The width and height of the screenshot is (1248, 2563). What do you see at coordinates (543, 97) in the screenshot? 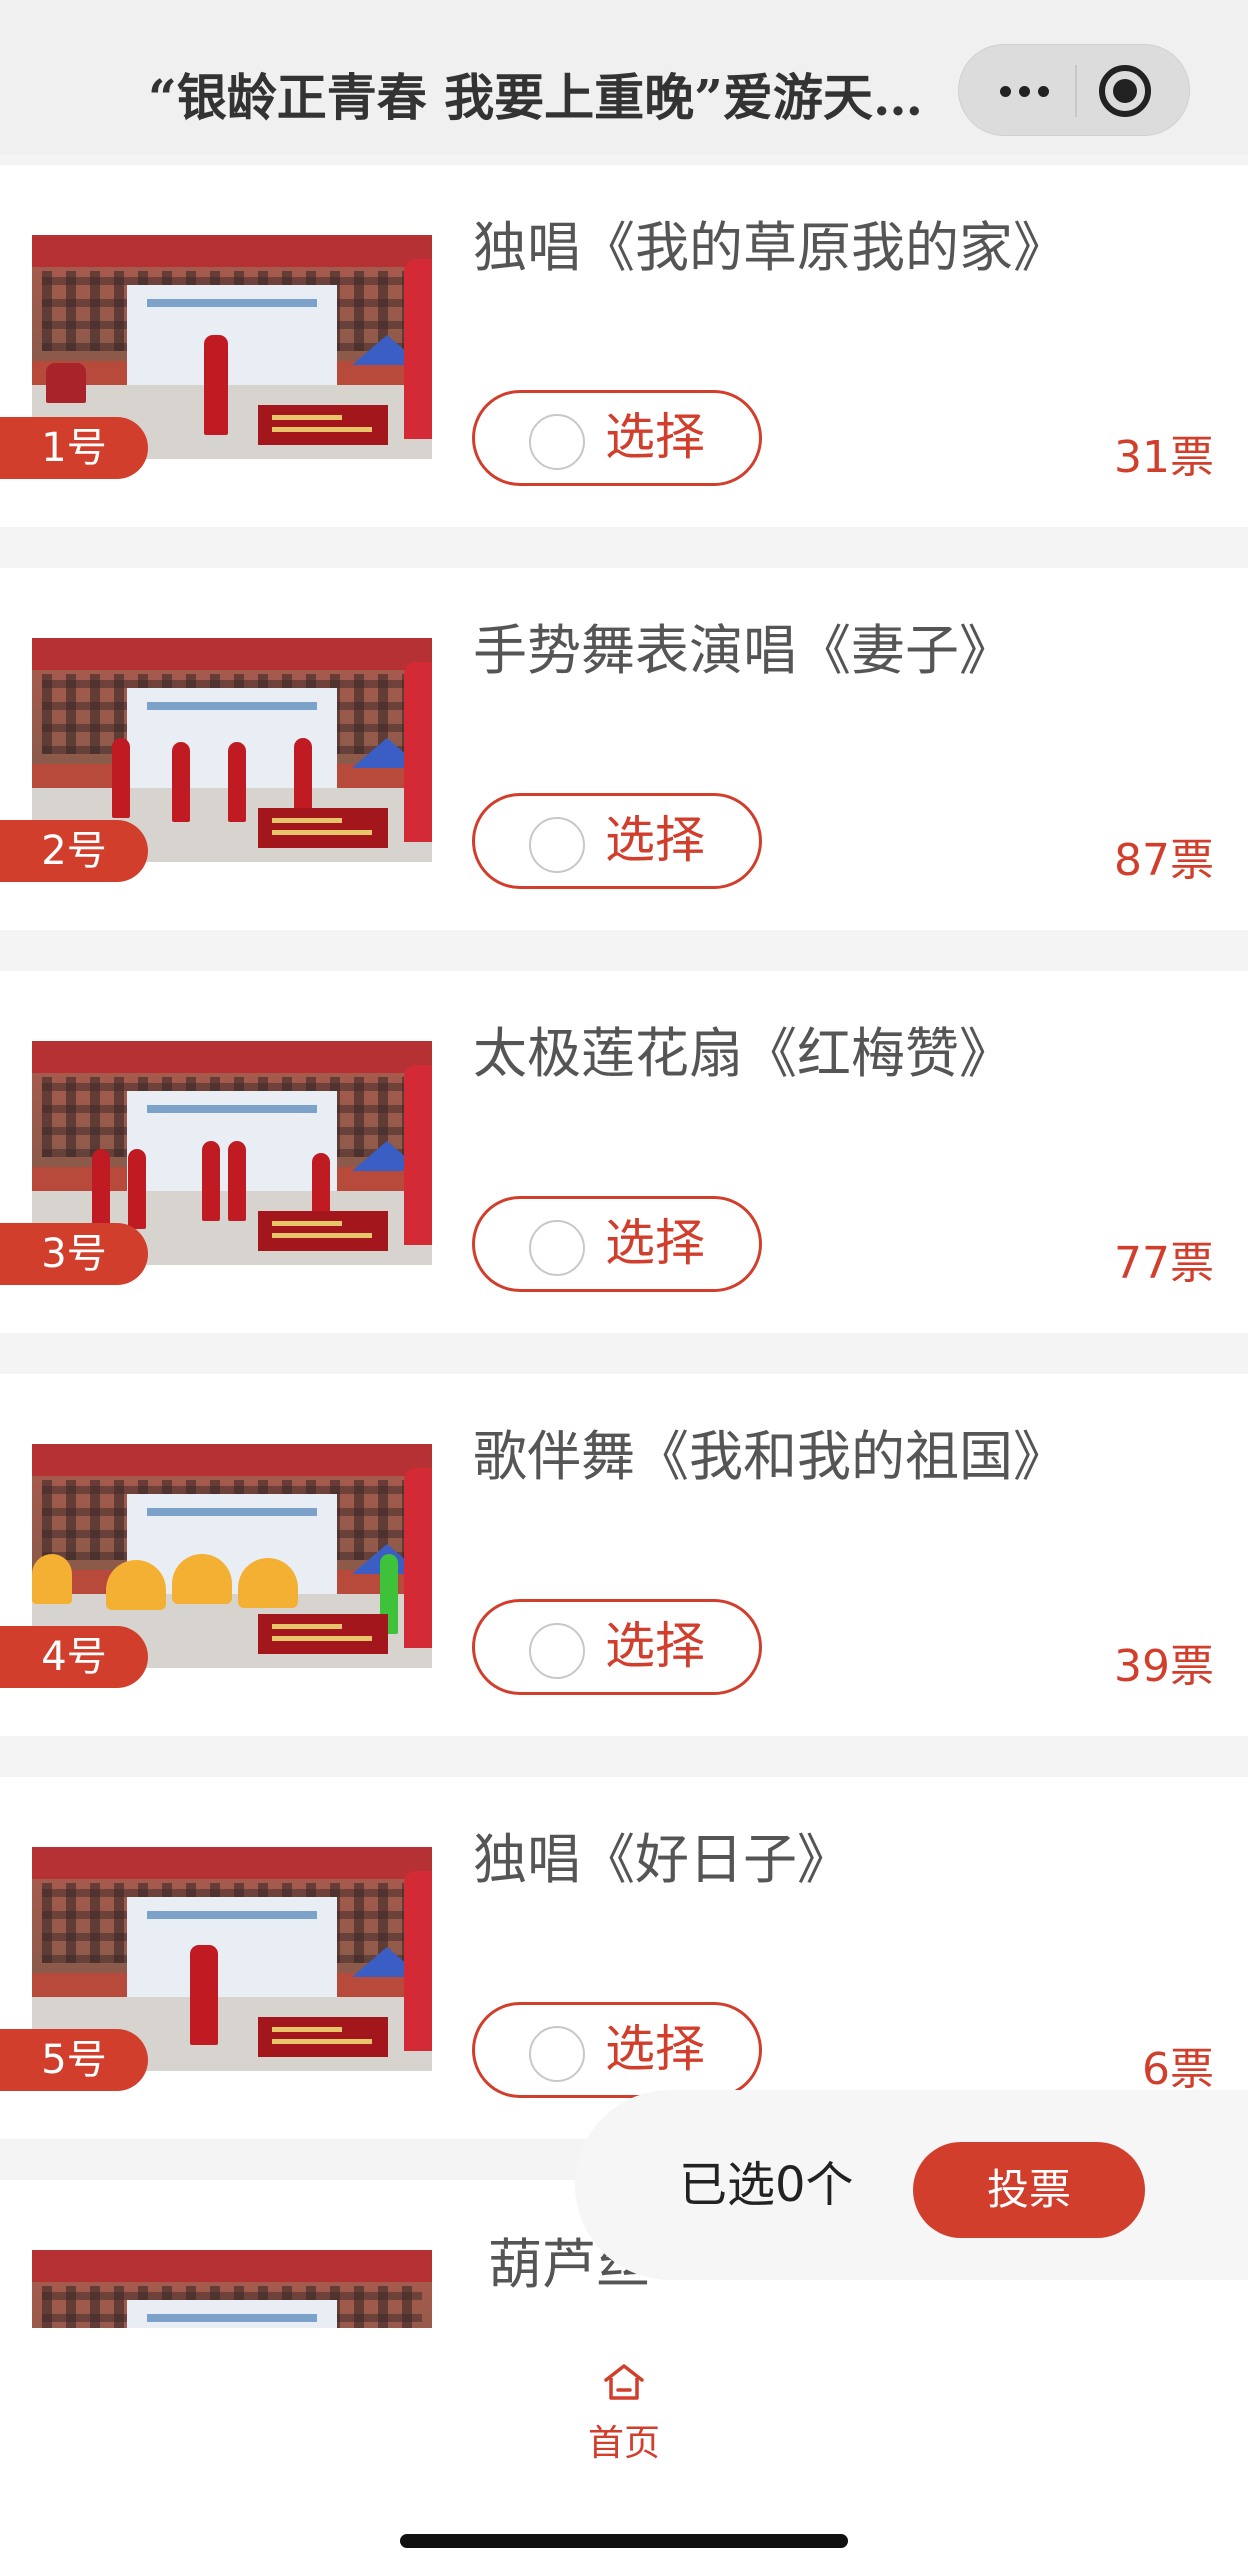
I see `page-title: “银龄正青春 我要上重晚”爱游天下·2024第二届全国文艺汇演` at bounding box center [543, 97].